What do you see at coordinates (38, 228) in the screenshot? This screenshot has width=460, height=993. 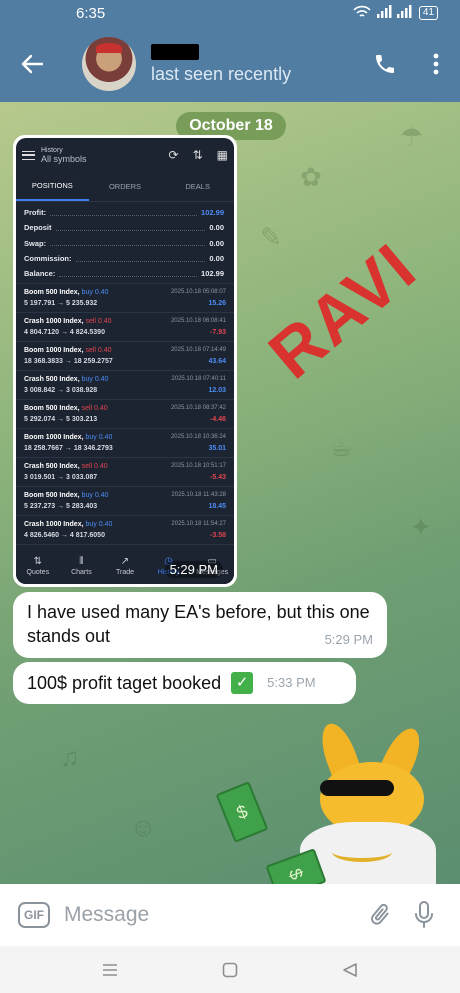 I see `summary-label: Deposit` at bounding box center [38, 228].